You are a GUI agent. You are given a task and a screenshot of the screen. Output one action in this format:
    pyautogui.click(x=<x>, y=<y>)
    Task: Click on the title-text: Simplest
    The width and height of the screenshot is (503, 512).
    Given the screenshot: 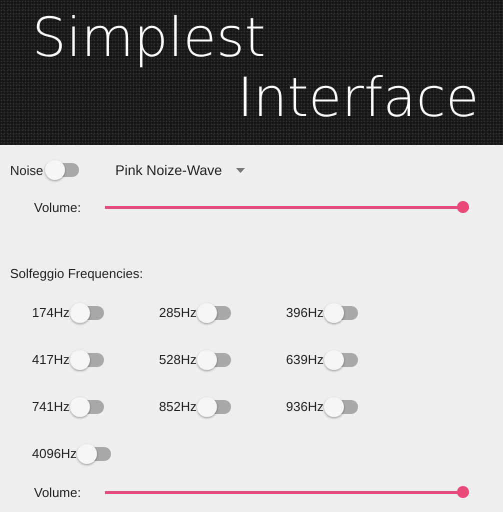 What is the action you would take?
    pyautogui.click(x=149, y=38)
    